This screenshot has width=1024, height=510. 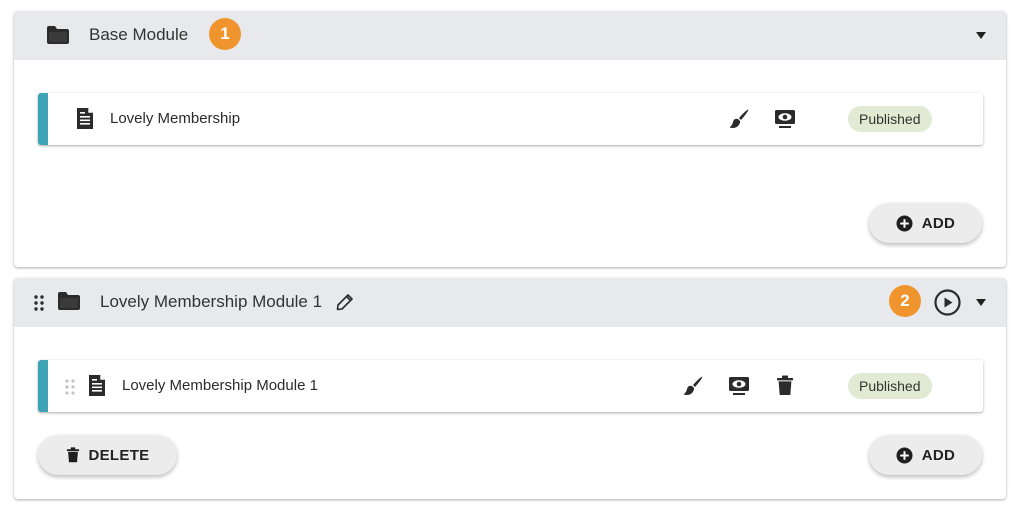 I want to click on pencil-icon, so click(x=345, y=302).